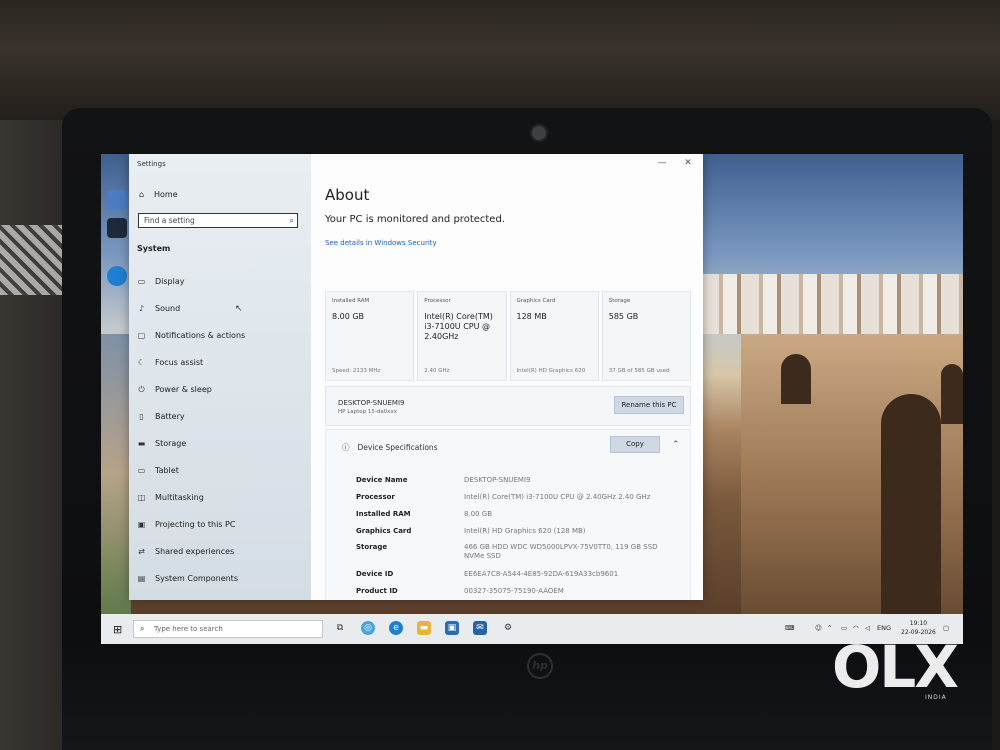 Image resolution: width=1000 pixels, height=750 pixels. What do you see at coordinates (372, 547) in the screenshot?
I see `spec-key: Storage` at bounding box center [372, 547].